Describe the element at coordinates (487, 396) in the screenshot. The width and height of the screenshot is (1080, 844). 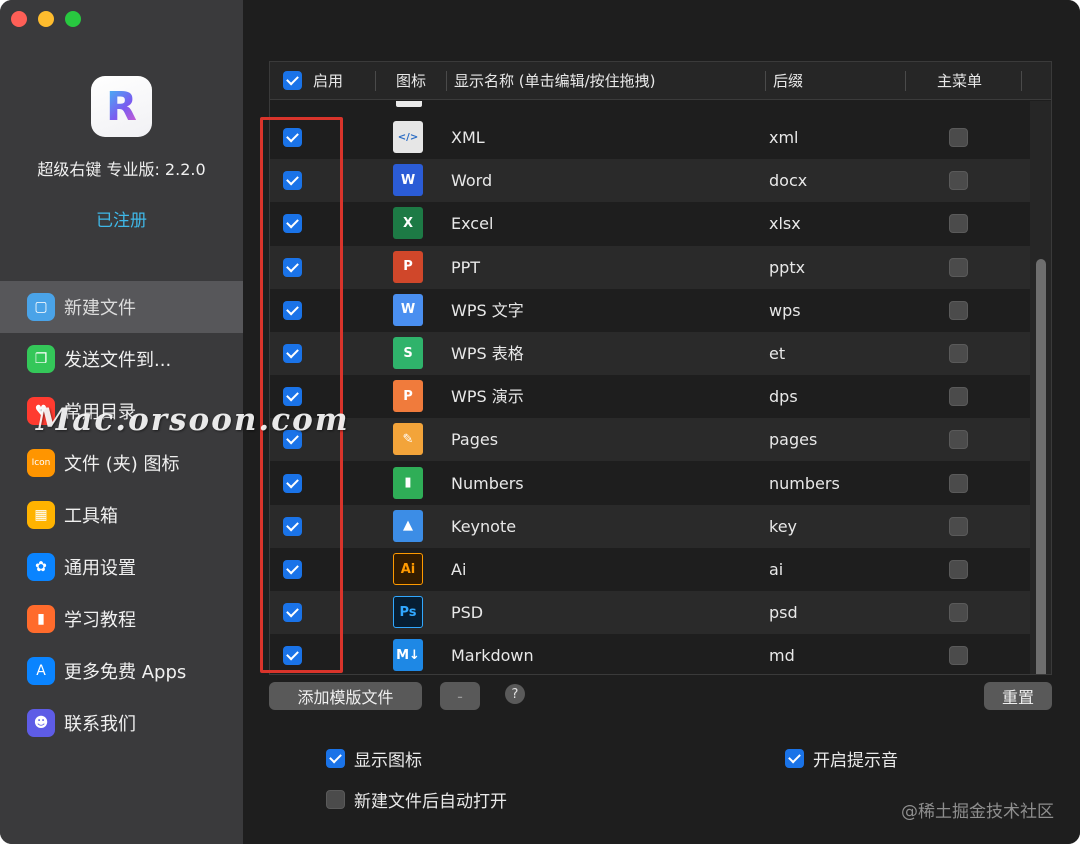
I see `row-display-name: WPS 演示` at that location.